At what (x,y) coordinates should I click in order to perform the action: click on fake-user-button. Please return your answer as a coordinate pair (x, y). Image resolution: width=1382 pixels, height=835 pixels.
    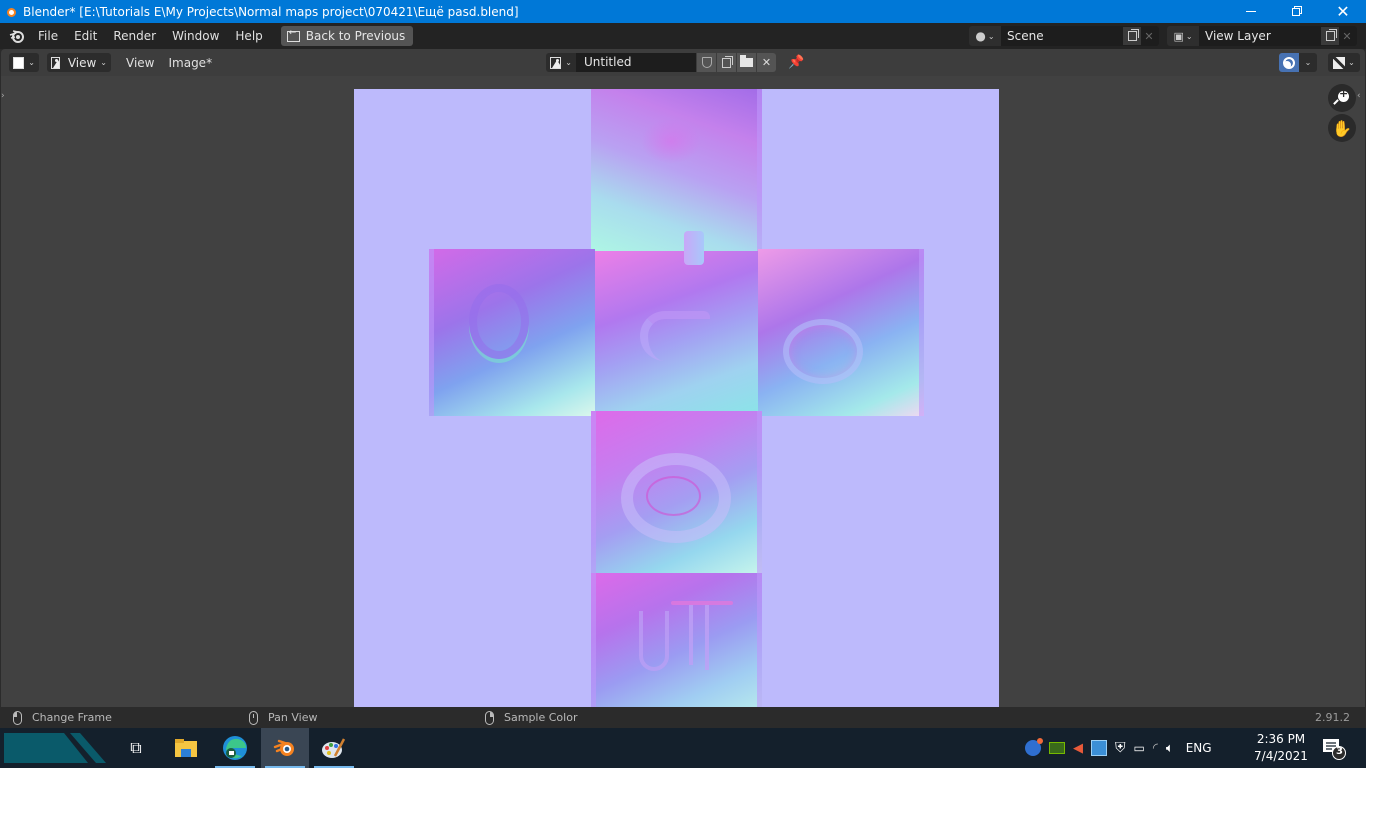
    Looking at the image, I should click on (706, 62).